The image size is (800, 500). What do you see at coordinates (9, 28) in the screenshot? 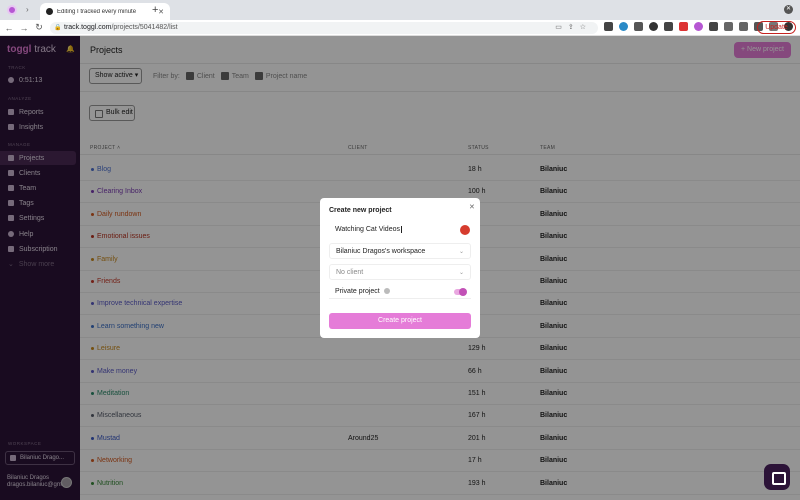
I see `back-icon: ←` at bounding box center [9, 28].